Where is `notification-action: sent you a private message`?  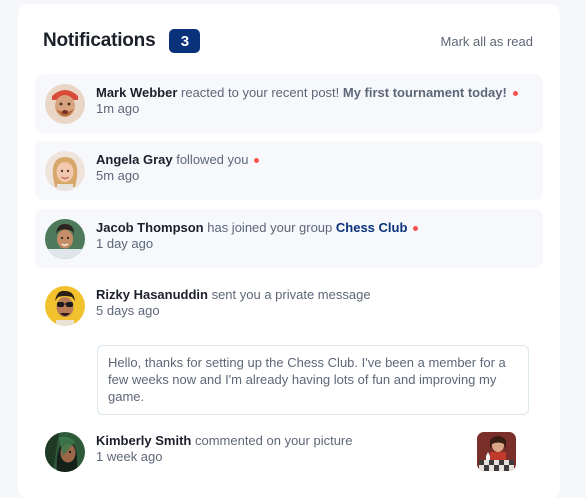
notification-action: sent you a private message is located at coordinates (289, 294).